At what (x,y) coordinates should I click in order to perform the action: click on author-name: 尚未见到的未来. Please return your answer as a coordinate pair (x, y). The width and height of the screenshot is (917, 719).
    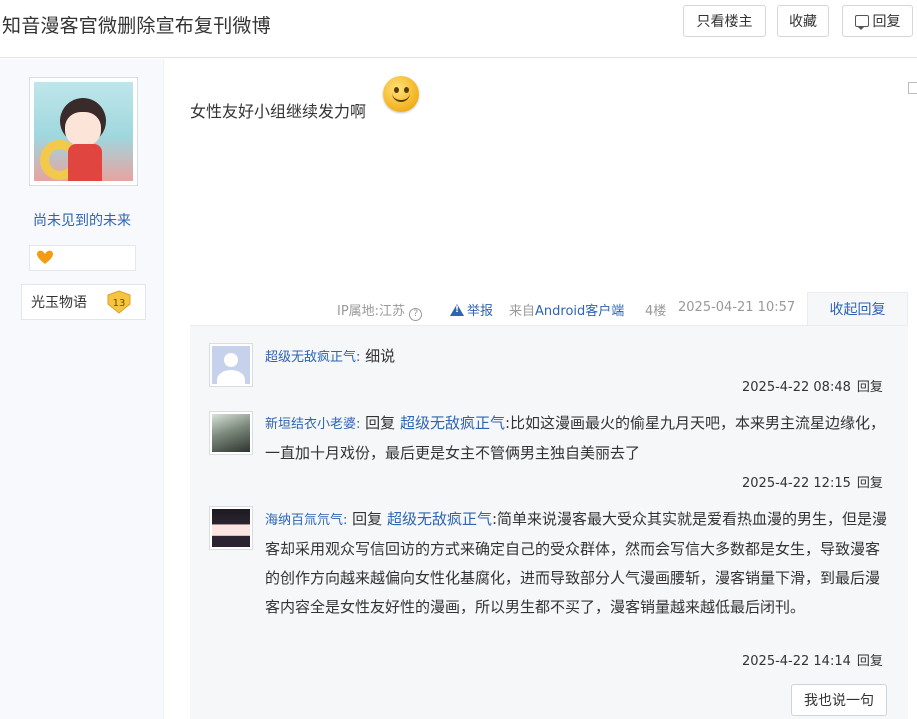
    Looking at the image, I should click on (82, 220).